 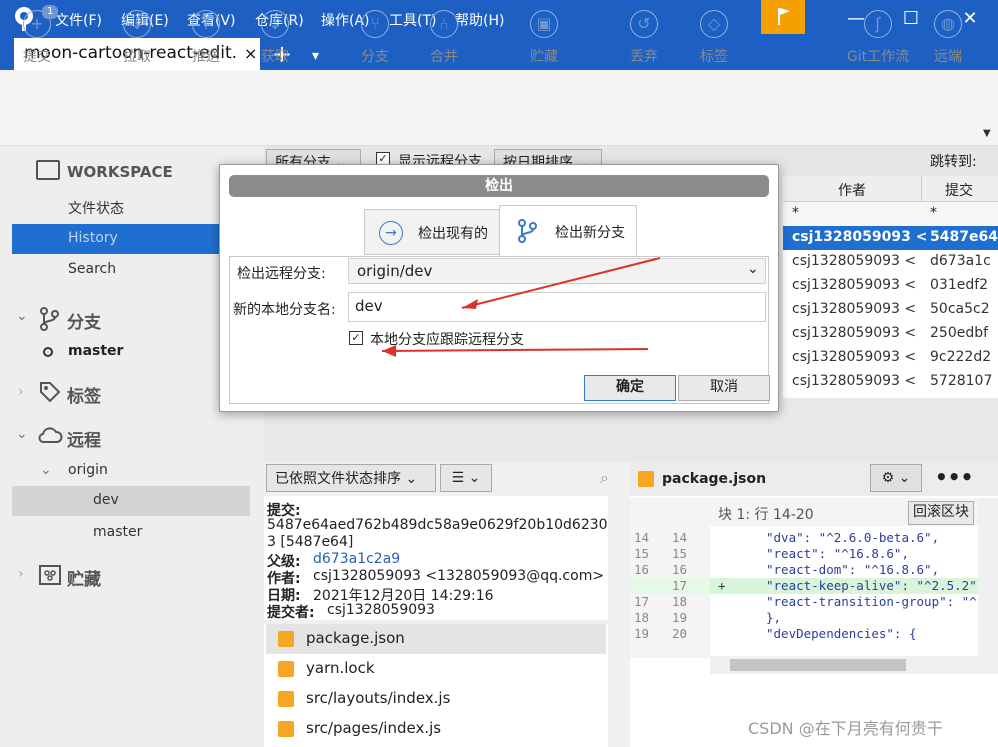 I want to click on remote-branch-value: origin/dev, so click(x=395, y=271).